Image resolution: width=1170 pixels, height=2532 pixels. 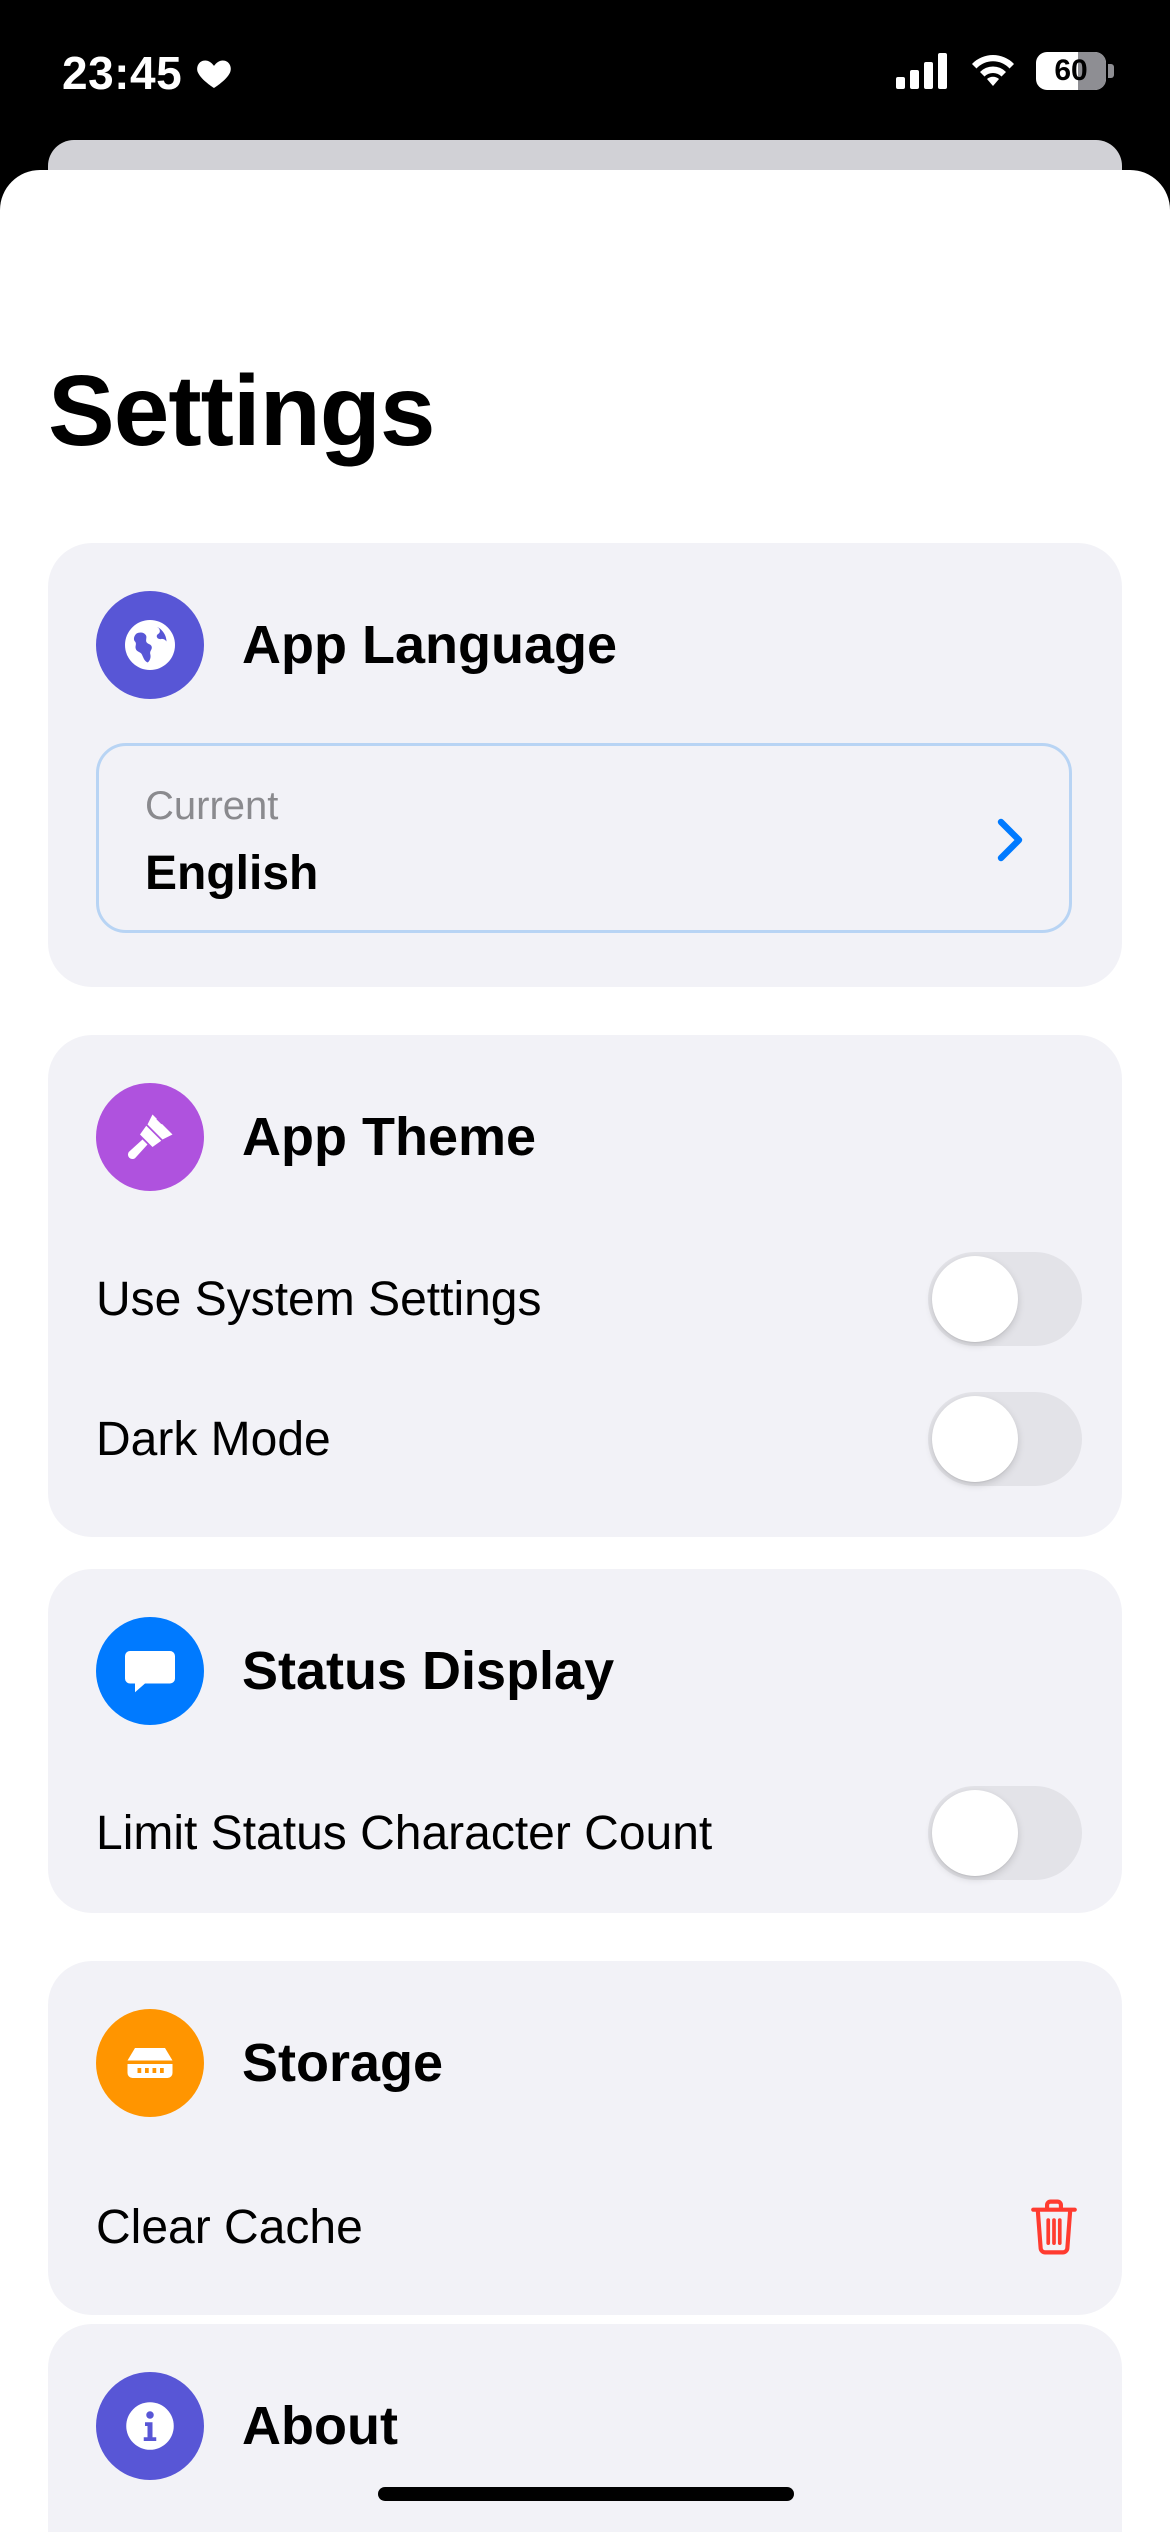 I want to click on info-icon, so click(x=150, y=2426).